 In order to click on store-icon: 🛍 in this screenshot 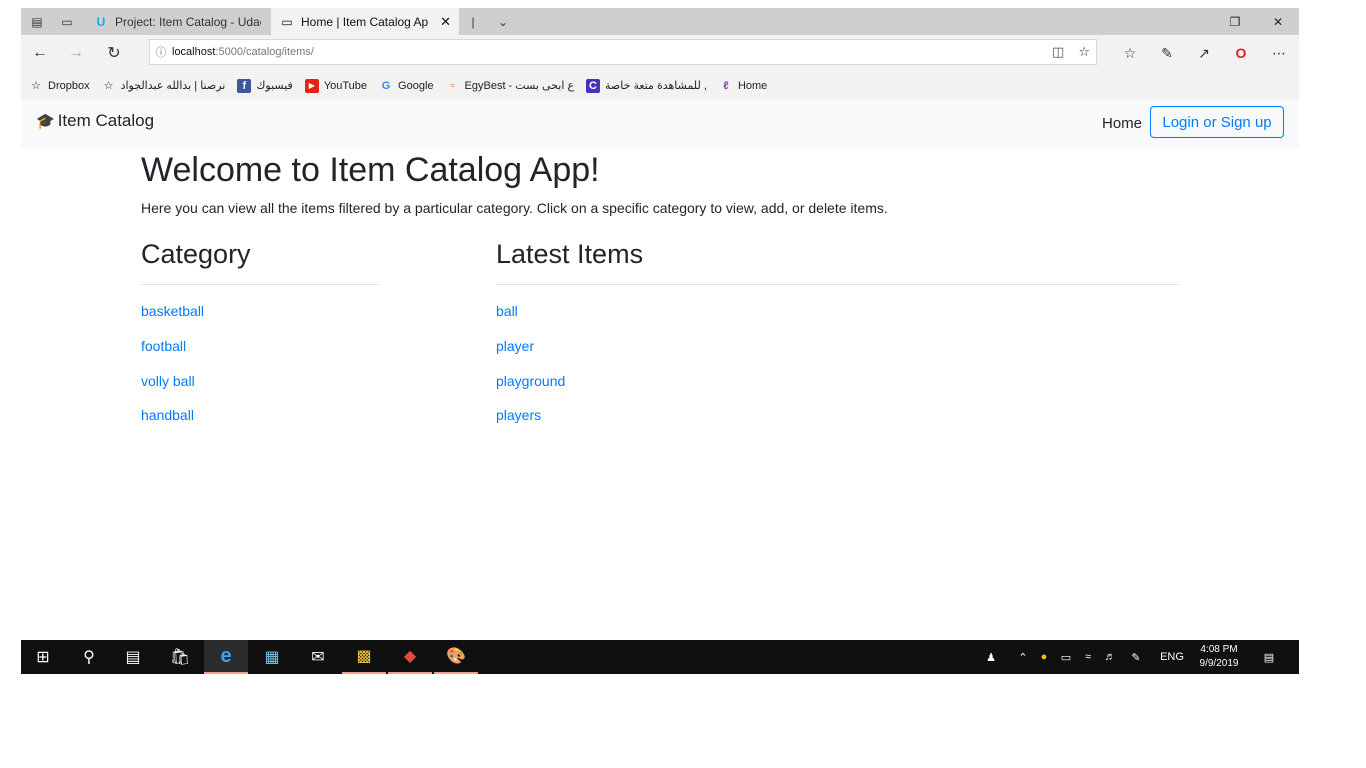, I will do `click(180, 657)`.